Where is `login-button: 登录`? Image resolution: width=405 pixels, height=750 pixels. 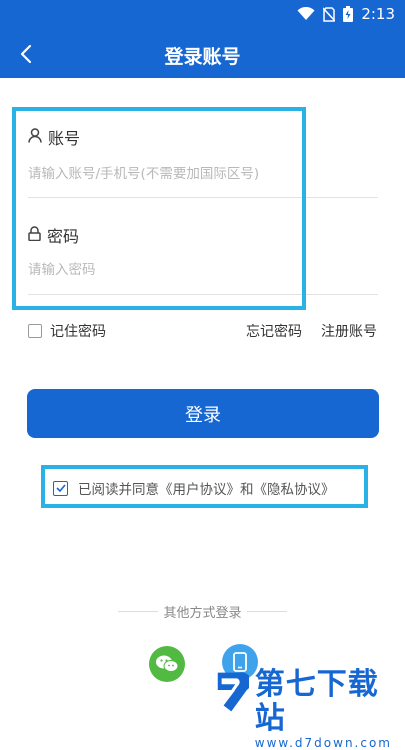
login-button: 登录 is located at coordinates (203, 413).